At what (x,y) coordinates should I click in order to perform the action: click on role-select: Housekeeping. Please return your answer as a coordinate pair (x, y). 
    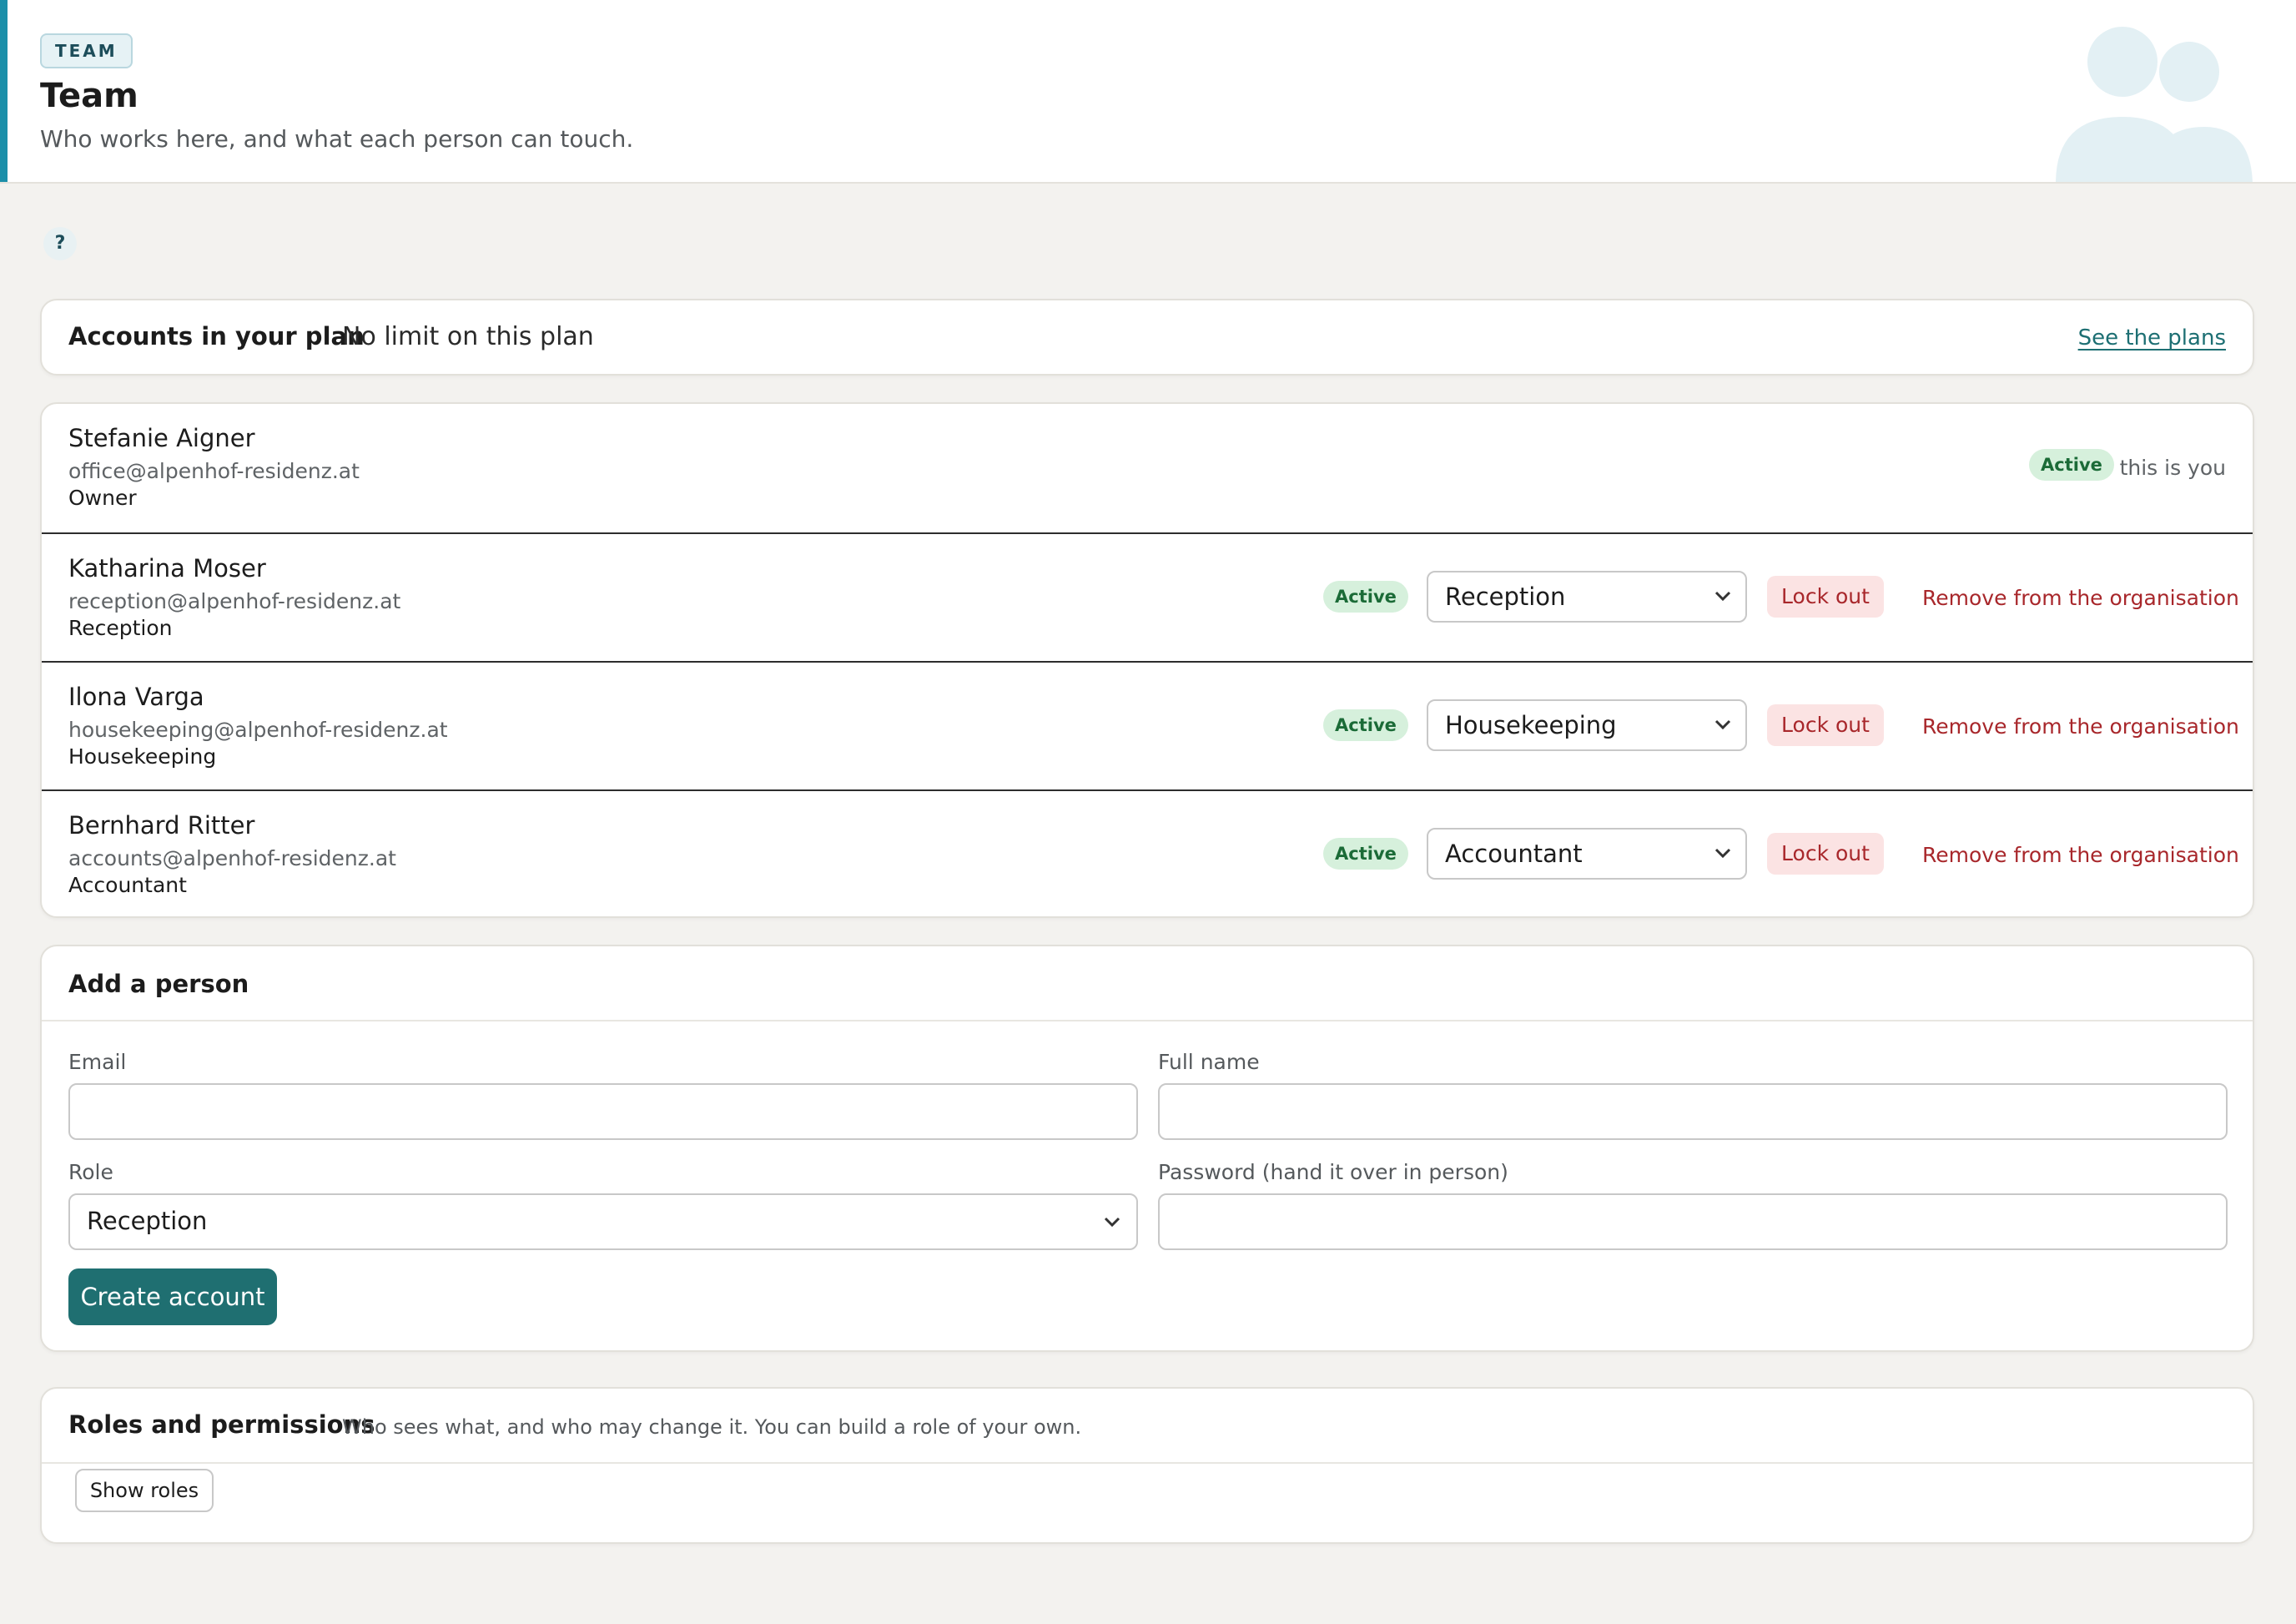
    Looking at the image, I should click on (1587, 725).